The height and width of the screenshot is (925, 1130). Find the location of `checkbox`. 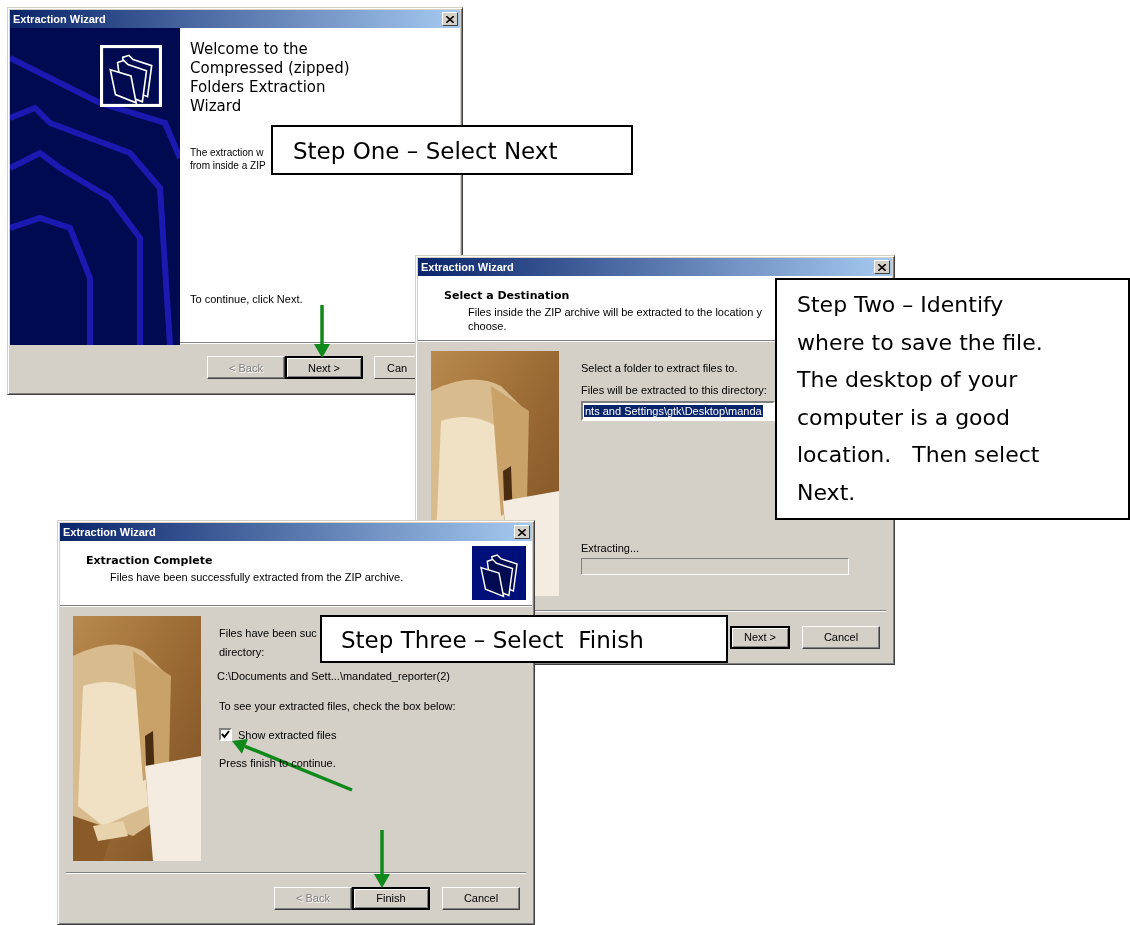

checkbox is located at coordinates (225, 734).